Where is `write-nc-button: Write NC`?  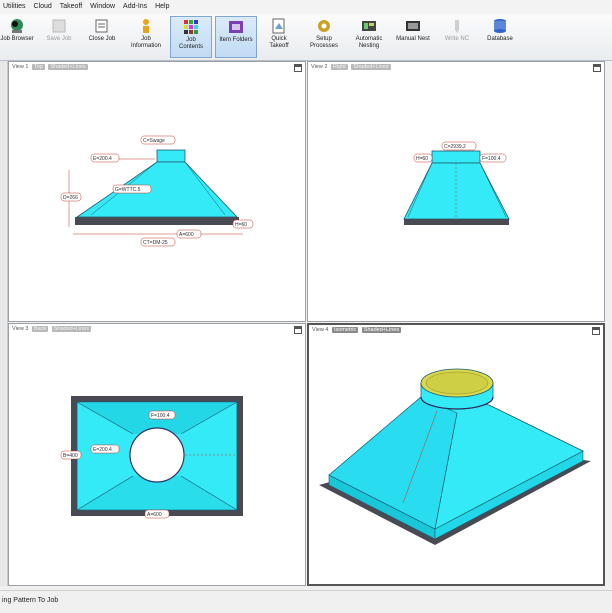
write-nc-button: Write NC is located at coordinates (457, 37).